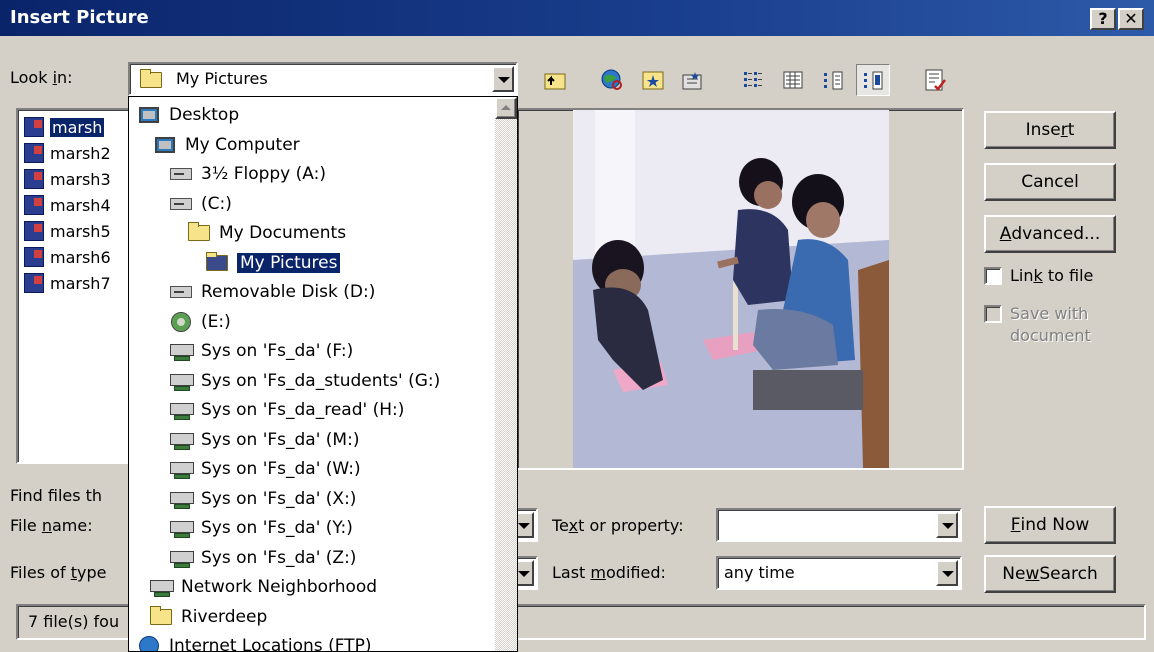  Describe the element at coordinates (264, 440) in the screenshot. I see `dropdown-item: Sys on 'Fs_da' (M:)` at that location.